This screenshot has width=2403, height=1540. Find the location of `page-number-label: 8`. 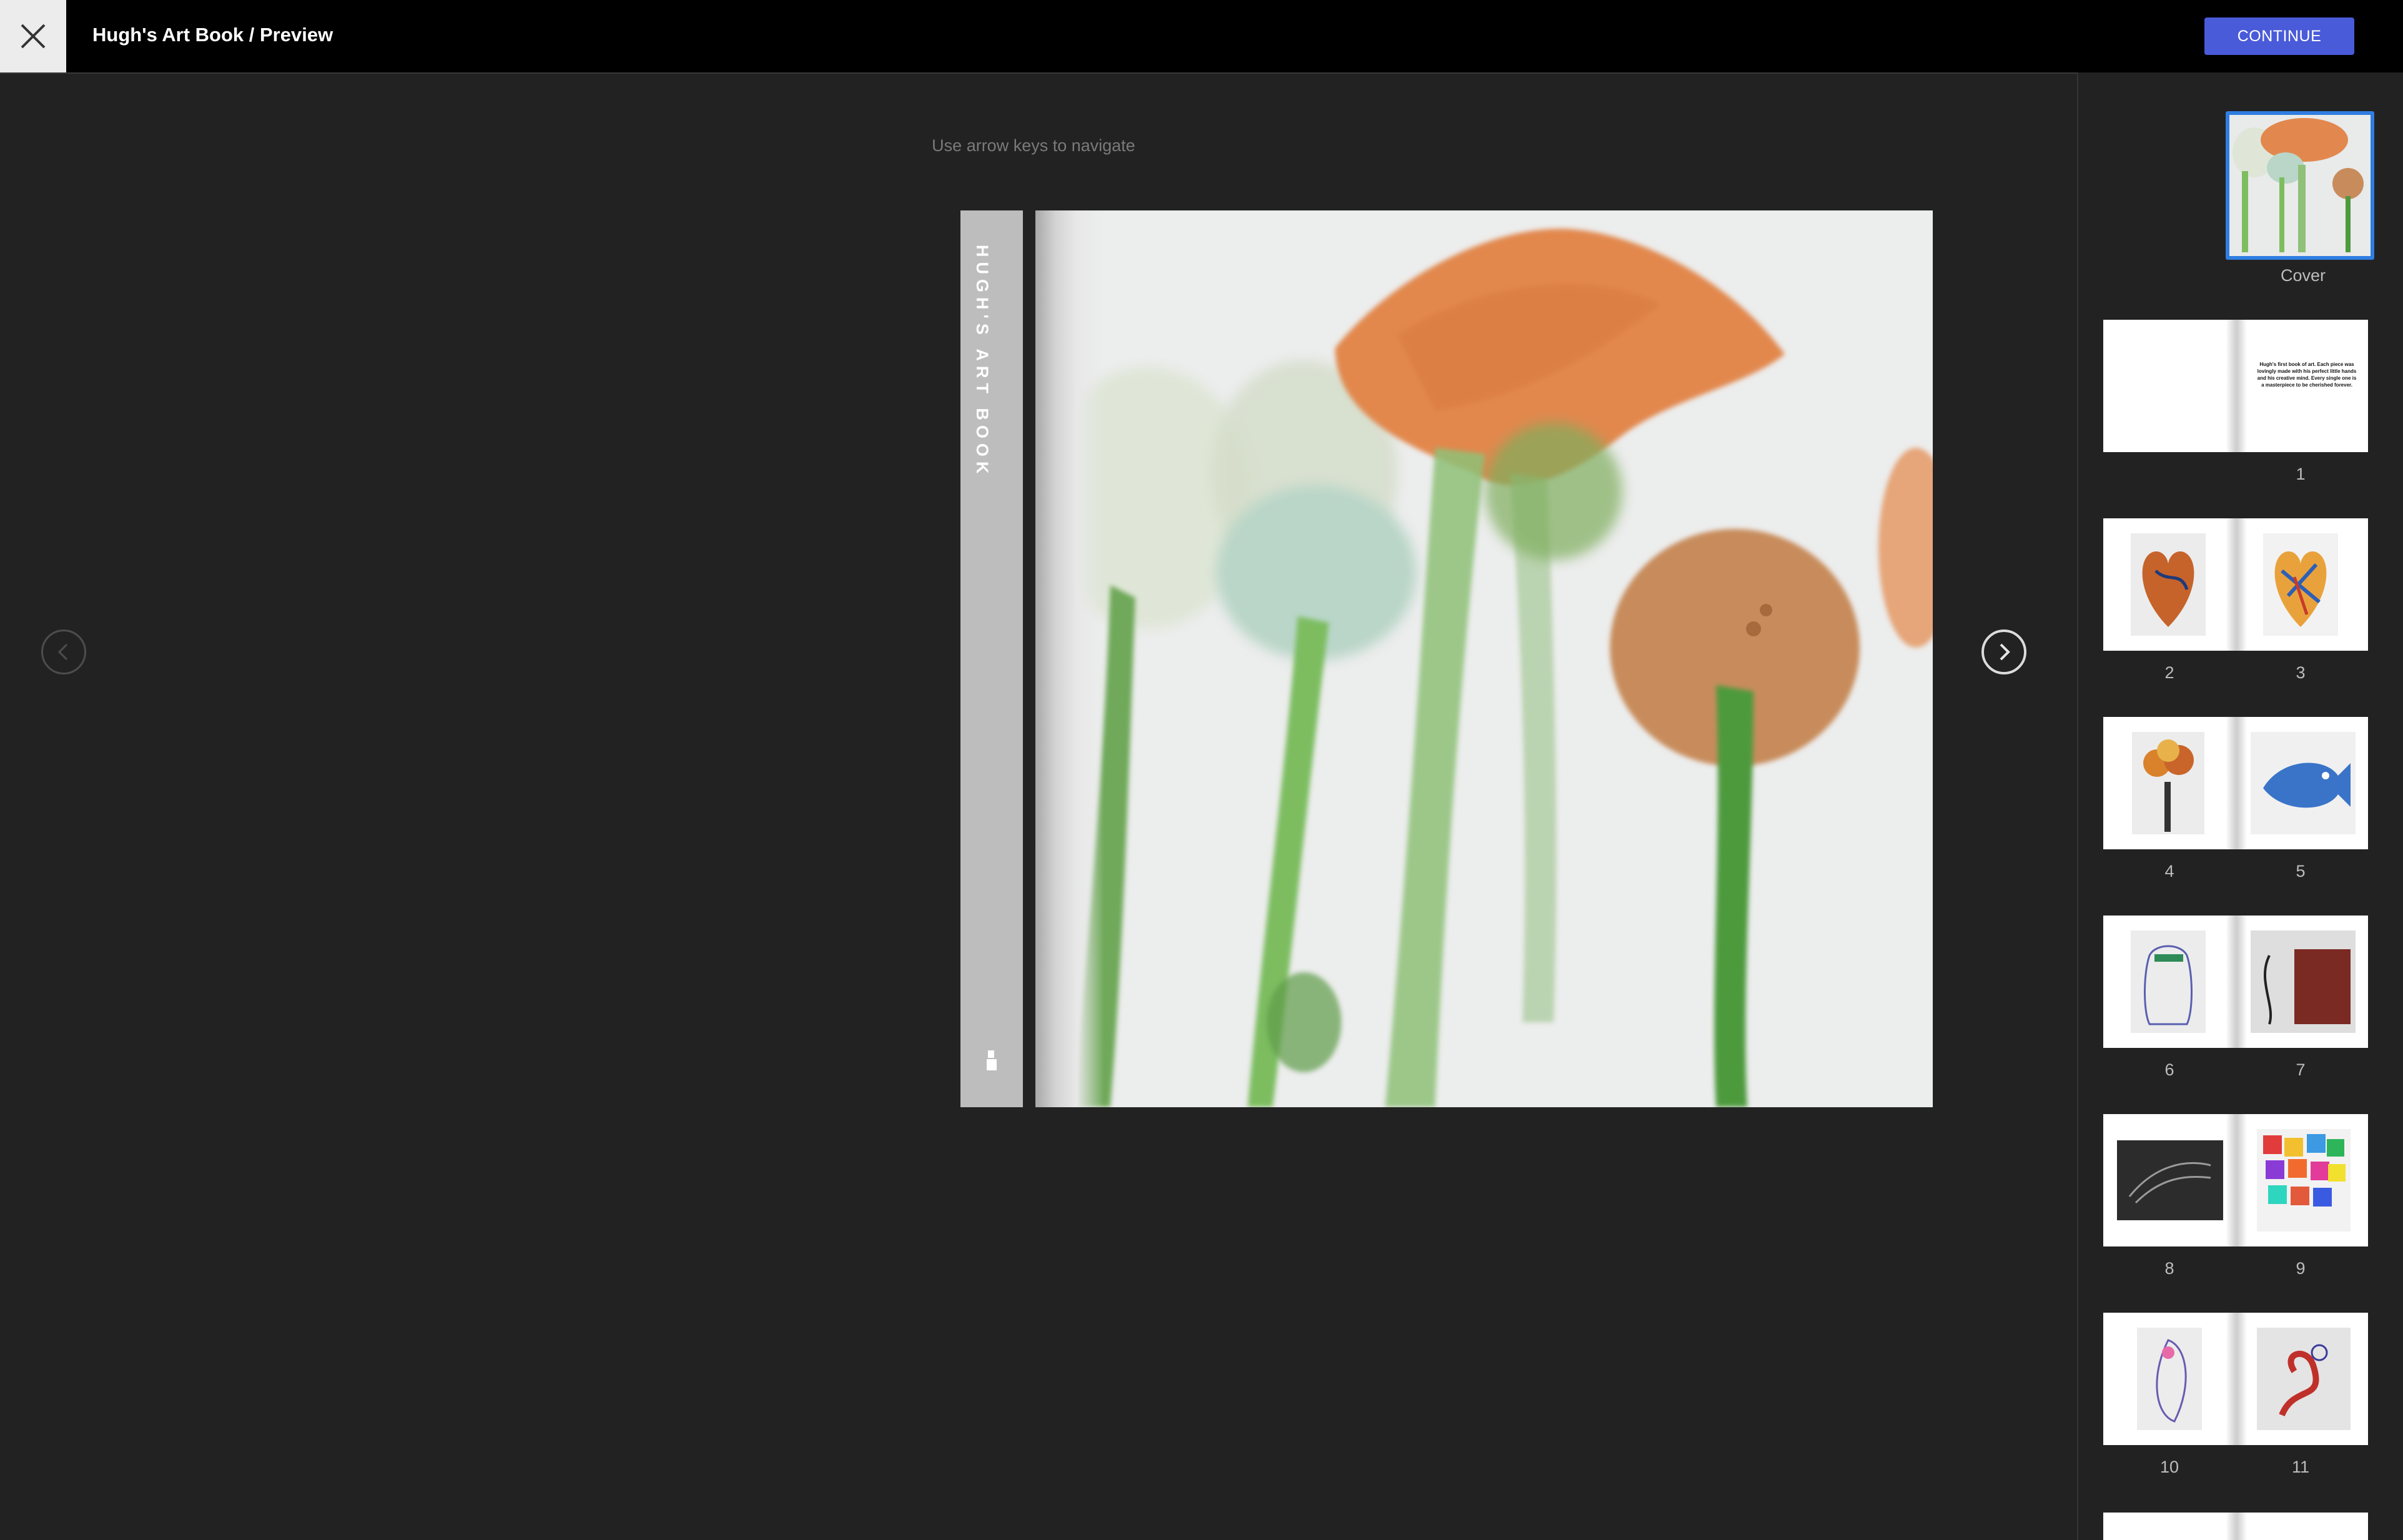

page-number-label: 8 is located at coordinates (2169, 1268).